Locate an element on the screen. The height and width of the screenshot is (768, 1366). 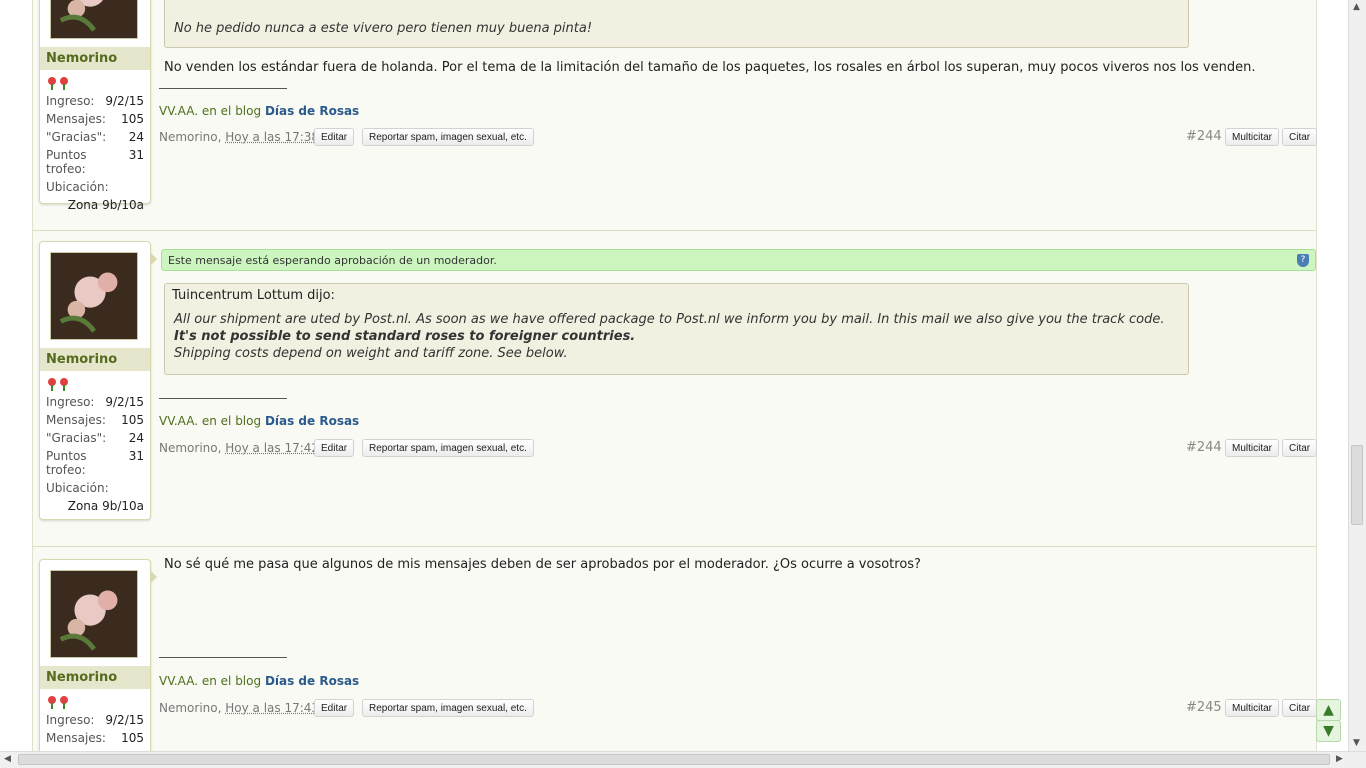
scroll-up-arrow-icon: ▲ is located at coordinates (1356, 7).